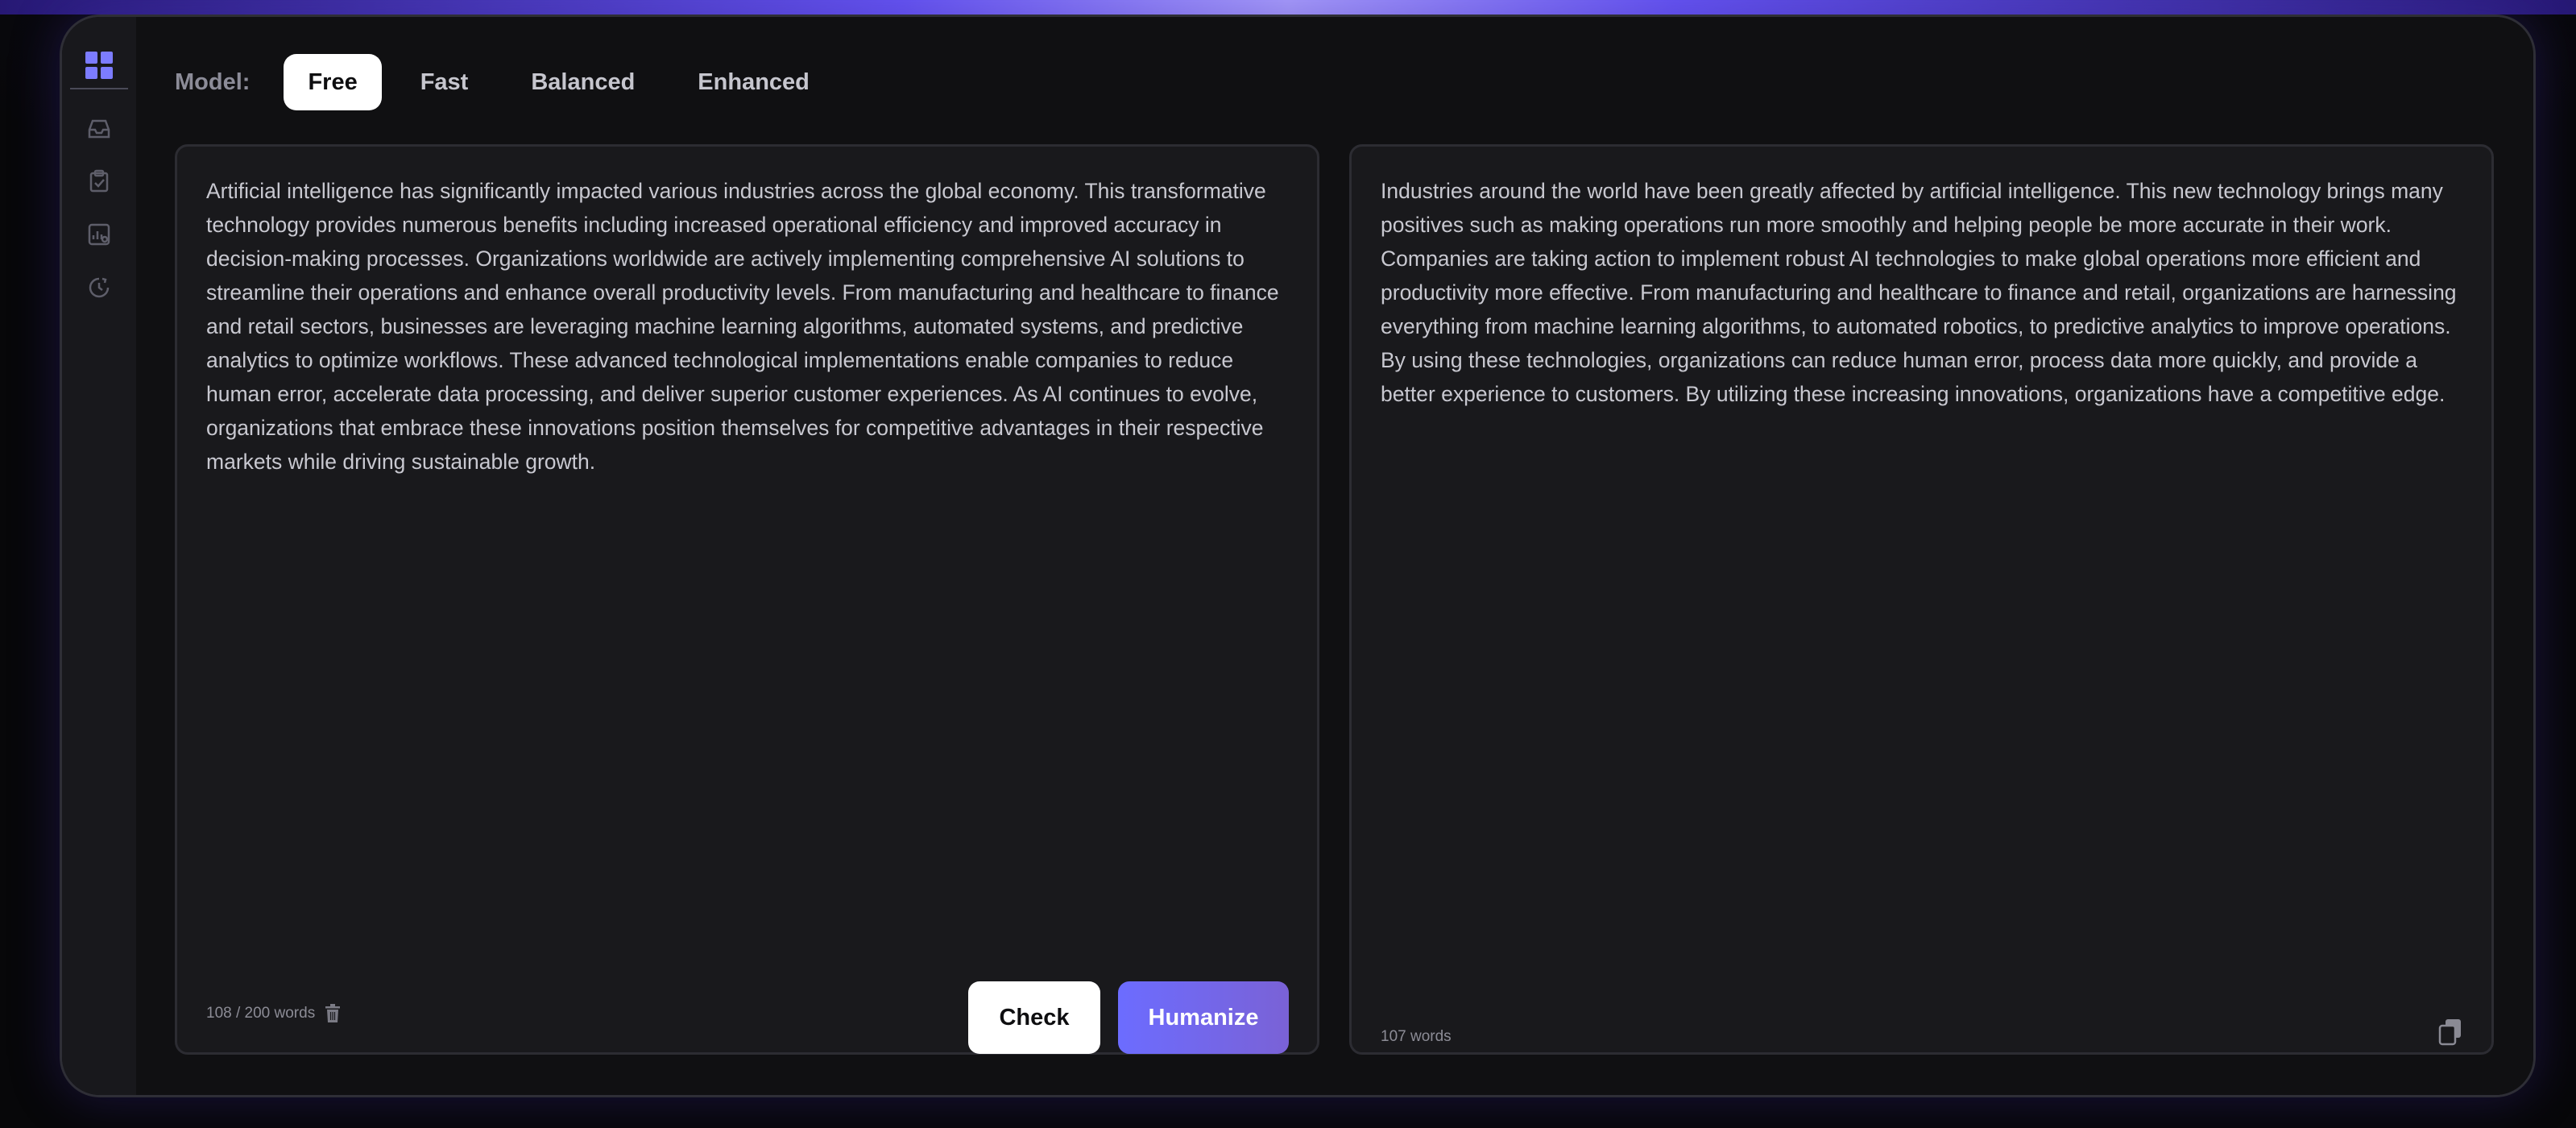 The image size is (2576, 1128). Describe the element at coordinates (1034, 1017) in the screenshot. I see `check-button: Check` at that location.